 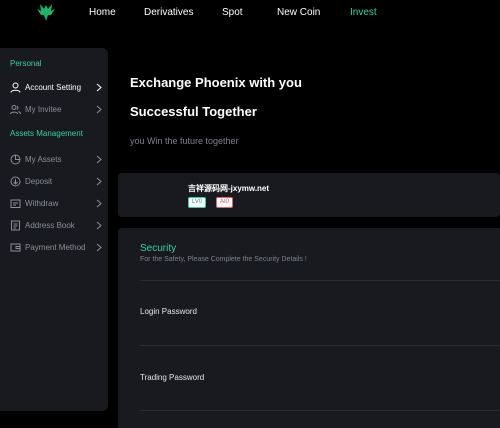 I want to click on profile-username: 吉祥源码网-jxymw.net, so click(x=229, y=188).